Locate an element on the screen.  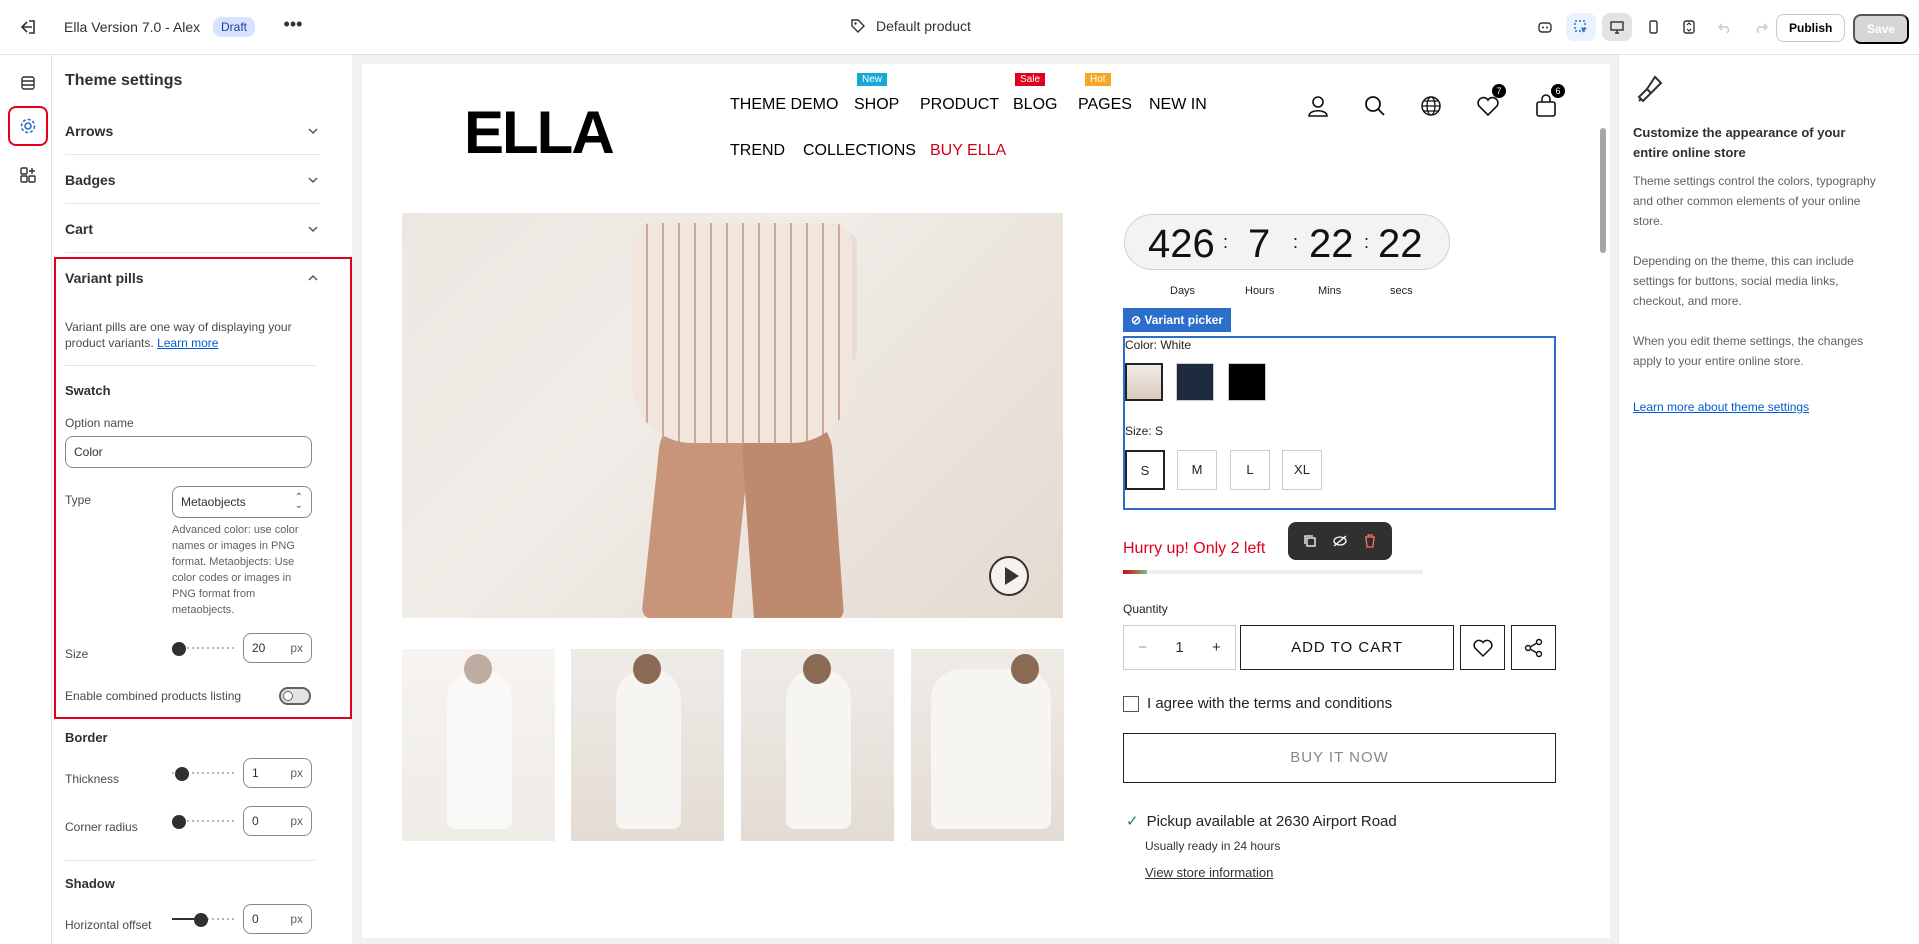
terms-checkbox is located at coordinates (1131, 703).